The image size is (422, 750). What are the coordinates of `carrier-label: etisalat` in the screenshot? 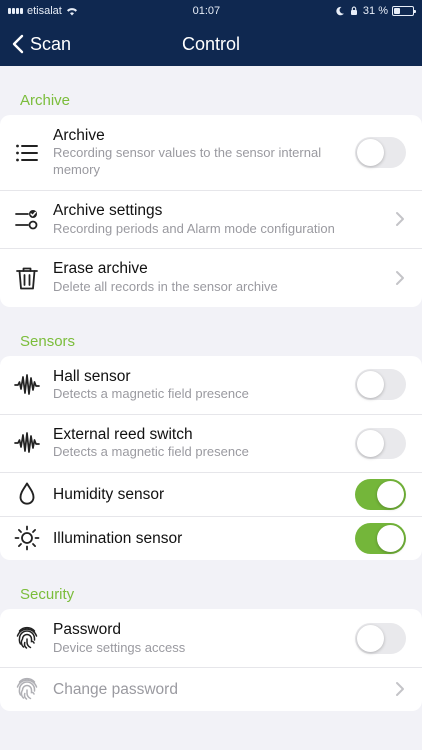 It's located at (44, 11).